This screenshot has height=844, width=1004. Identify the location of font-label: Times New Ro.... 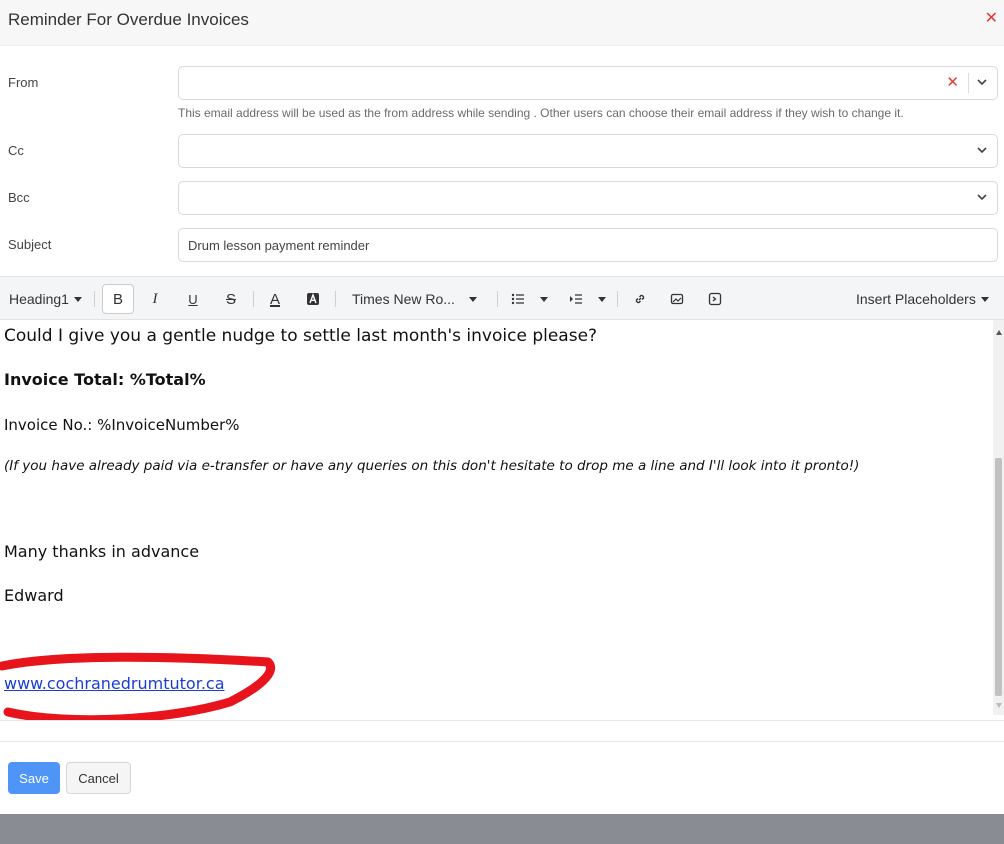
(403, 299).